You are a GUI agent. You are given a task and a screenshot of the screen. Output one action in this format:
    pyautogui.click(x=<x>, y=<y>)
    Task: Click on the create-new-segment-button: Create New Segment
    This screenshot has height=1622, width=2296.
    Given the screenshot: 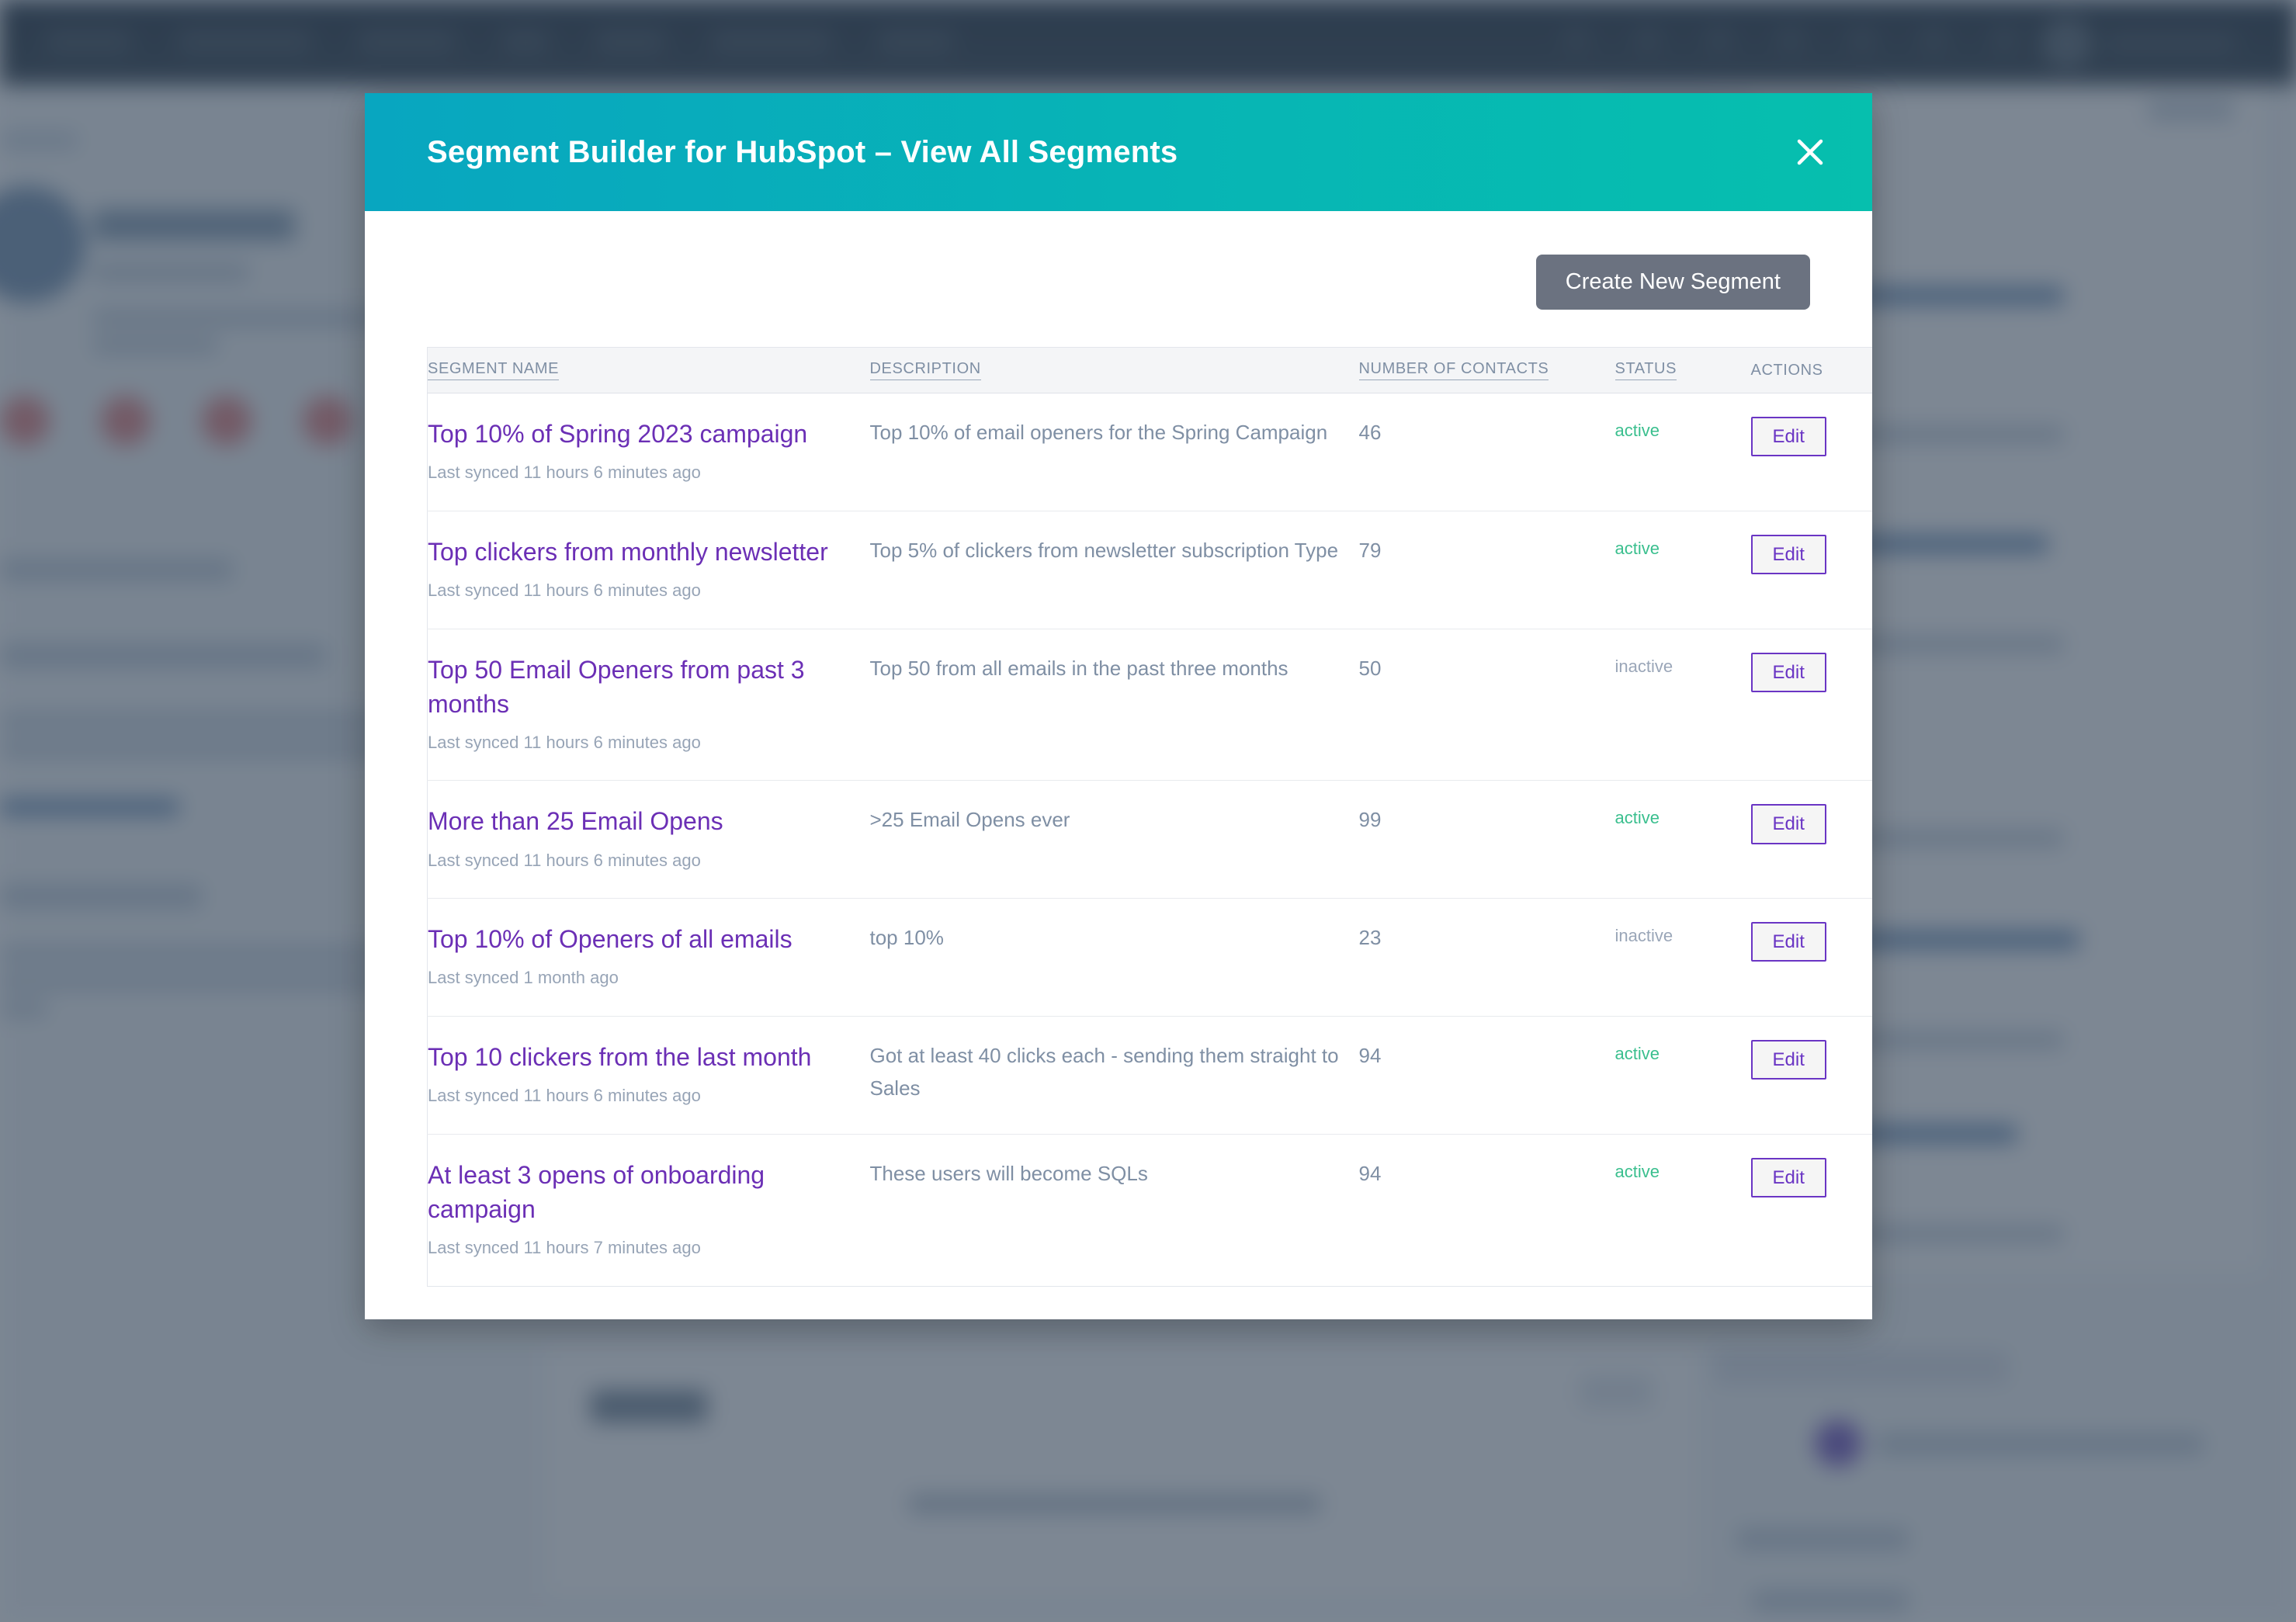 What is the action you would take?
    pyautogui.click(x=1672, y=282)
    